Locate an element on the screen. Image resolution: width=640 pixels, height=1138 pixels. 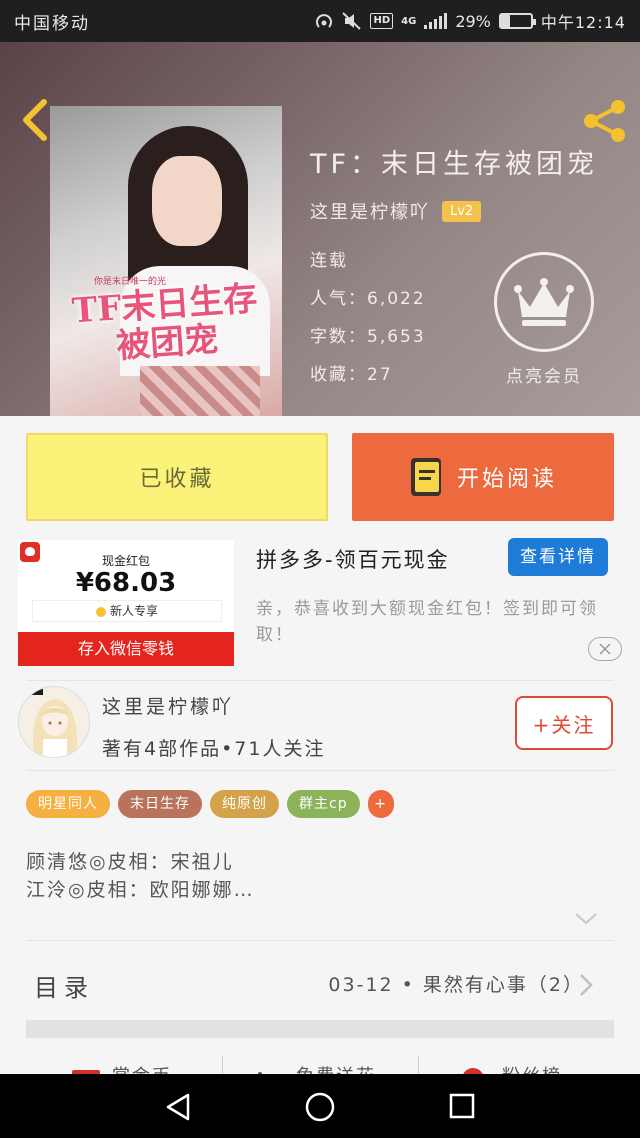
ad-detail-button: 查看详情 is located at coordinates (558, 557).